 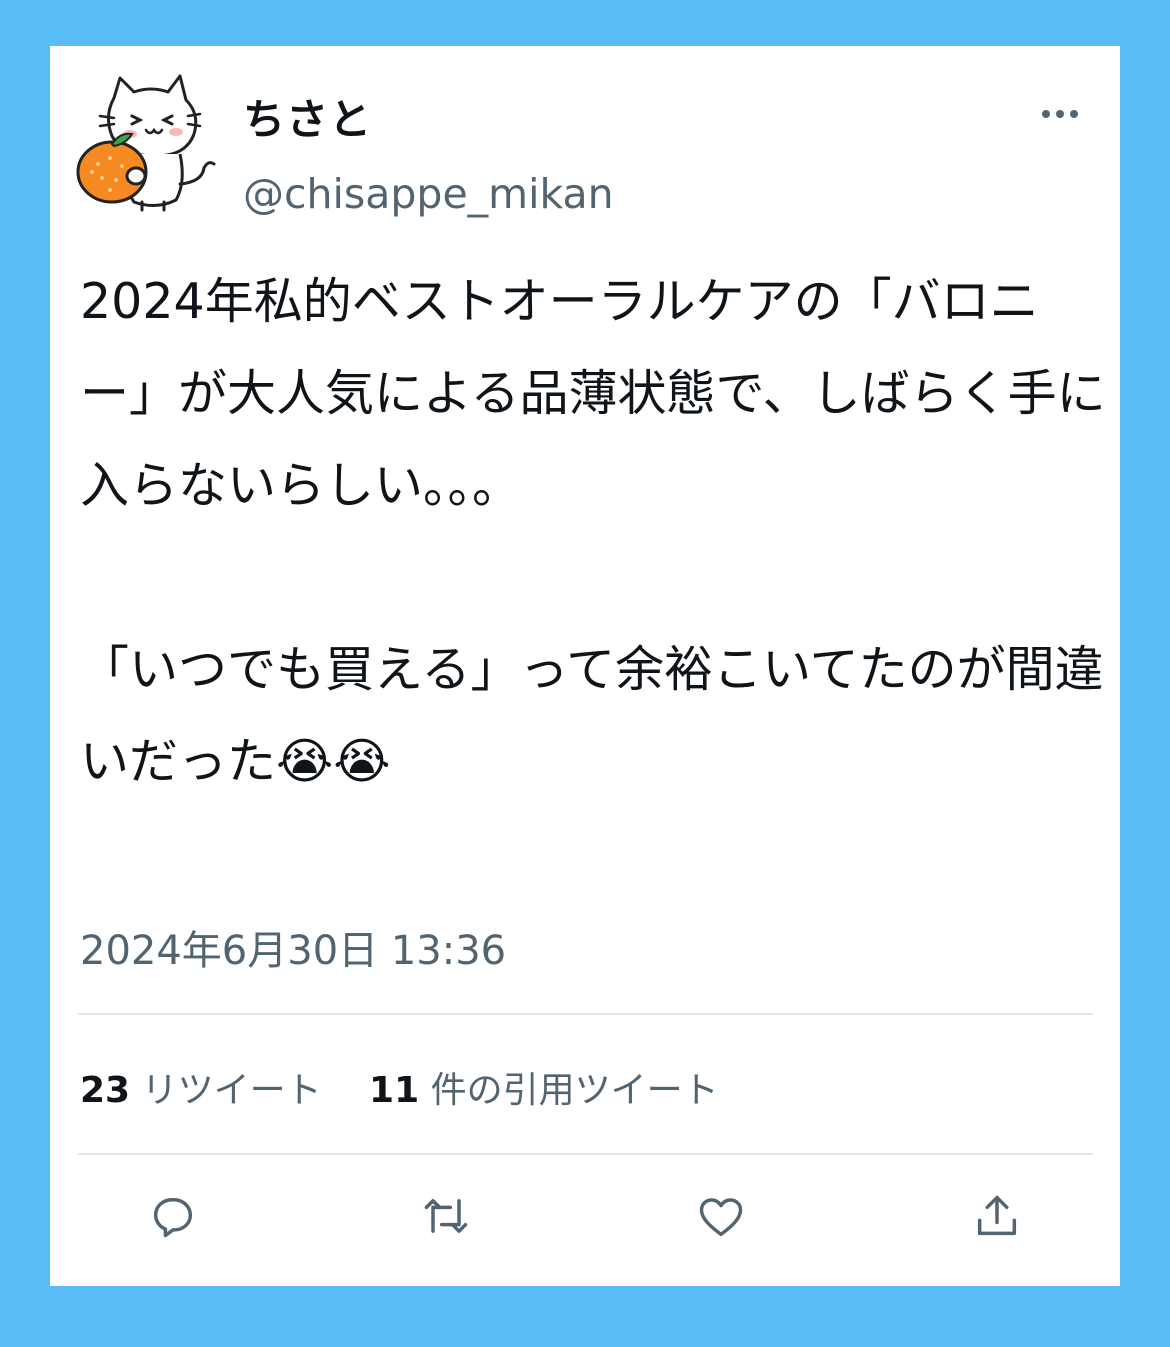 What do you see at coordinates (307, 116) in the screenshot?
I see `author-display-name: ちさと` at bounding box center [307, 116].